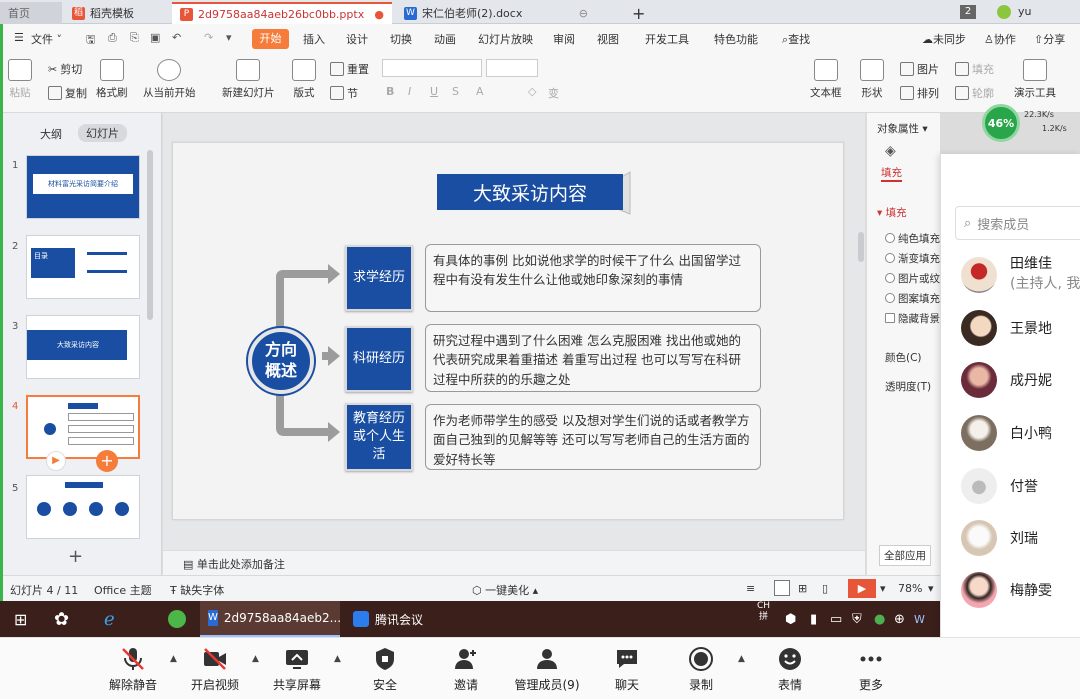 Image resolution: width=1080 pixels, height=699 pixels. I want to click on eraser-icon: ◇, so click(532, 91).